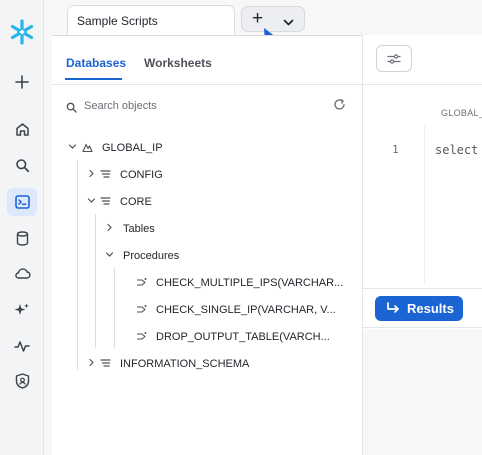 Image resolution: width=482 pixels, height=455 pixels. What do you see at coordinates (22, 346) in the screenshot?
I see `monitoring-icon` at bounding box center [22, 346].